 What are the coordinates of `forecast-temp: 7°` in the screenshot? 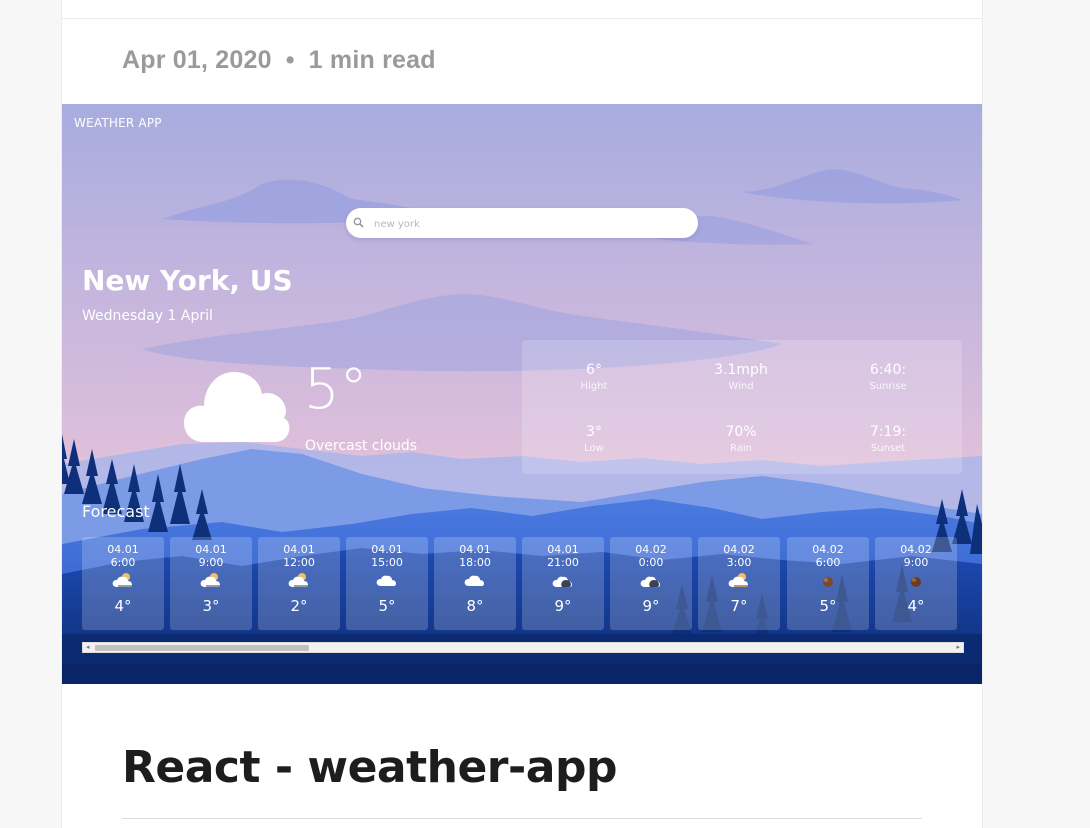 It's located at (739, 606).